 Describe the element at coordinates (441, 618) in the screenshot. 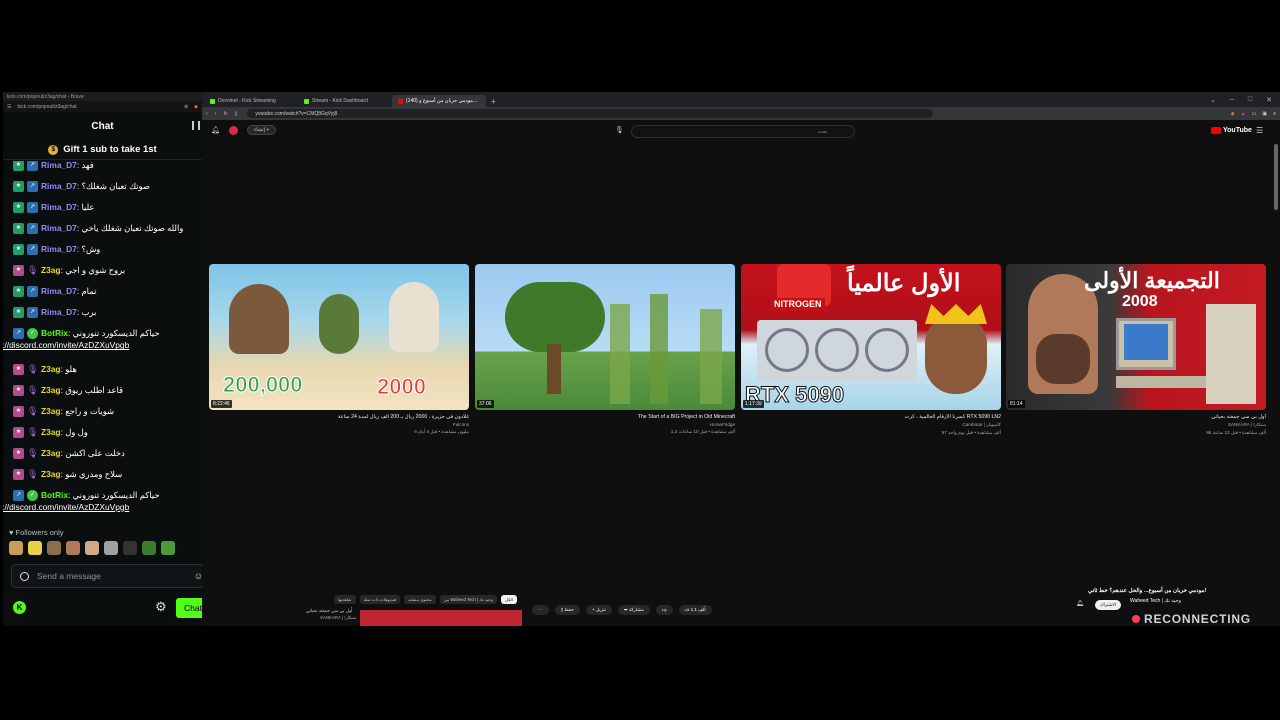

I see `next-video-thumbnail` at that location.